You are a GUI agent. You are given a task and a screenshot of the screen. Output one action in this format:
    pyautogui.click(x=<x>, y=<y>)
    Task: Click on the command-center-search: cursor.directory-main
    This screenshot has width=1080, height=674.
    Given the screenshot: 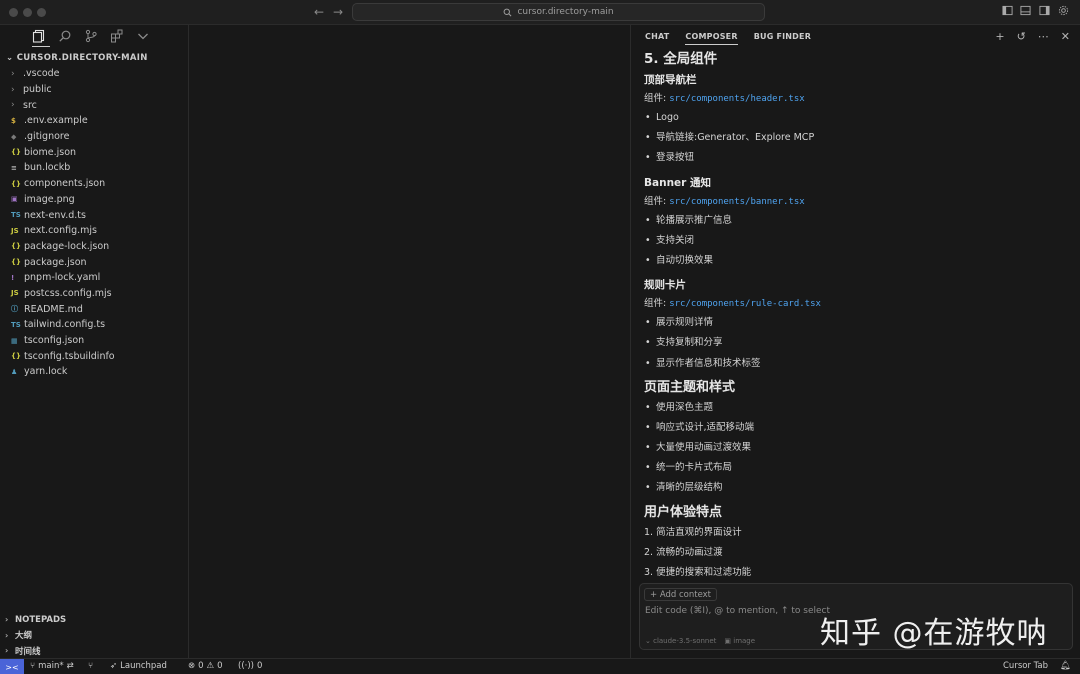 What is the action you would take?
    pyautogui.click(x=558, y=12)
    